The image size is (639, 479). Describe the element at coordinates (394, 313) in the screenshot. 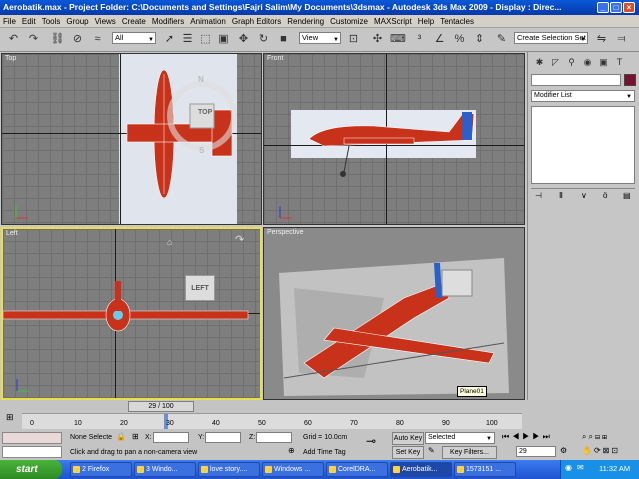

I see `viewport-perspective: Perspective Plane01` at that location.